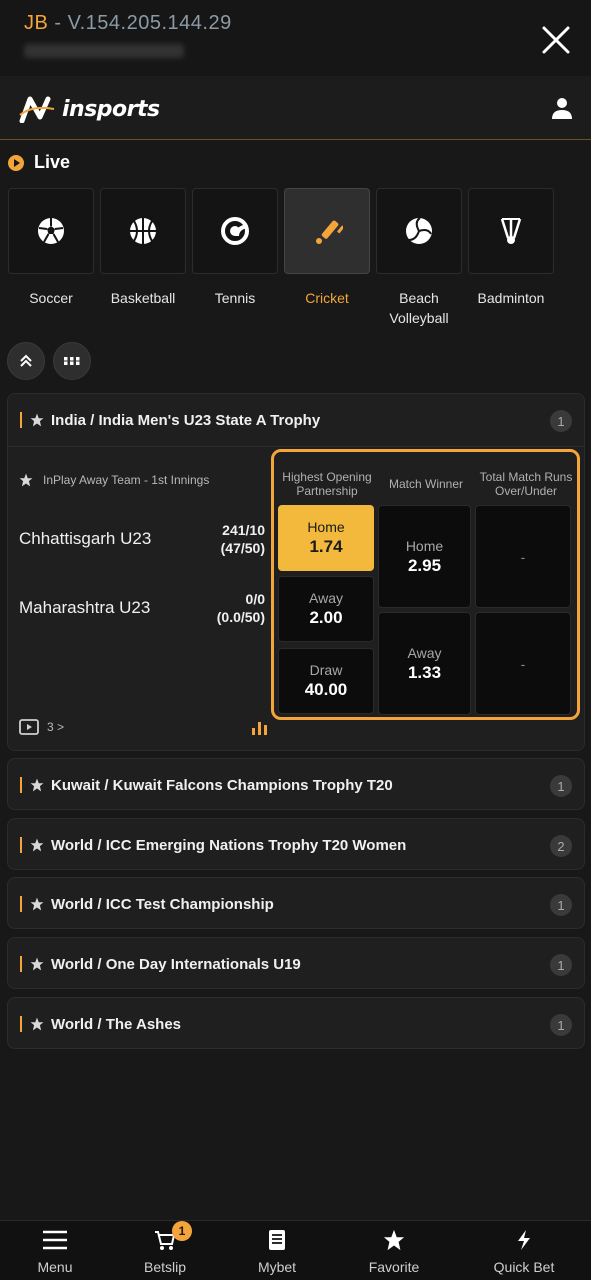  What do you see at coordinates (329, 232) in the screenshot?
I see `cricket-bat-icon` at bounding box center [329, 232].